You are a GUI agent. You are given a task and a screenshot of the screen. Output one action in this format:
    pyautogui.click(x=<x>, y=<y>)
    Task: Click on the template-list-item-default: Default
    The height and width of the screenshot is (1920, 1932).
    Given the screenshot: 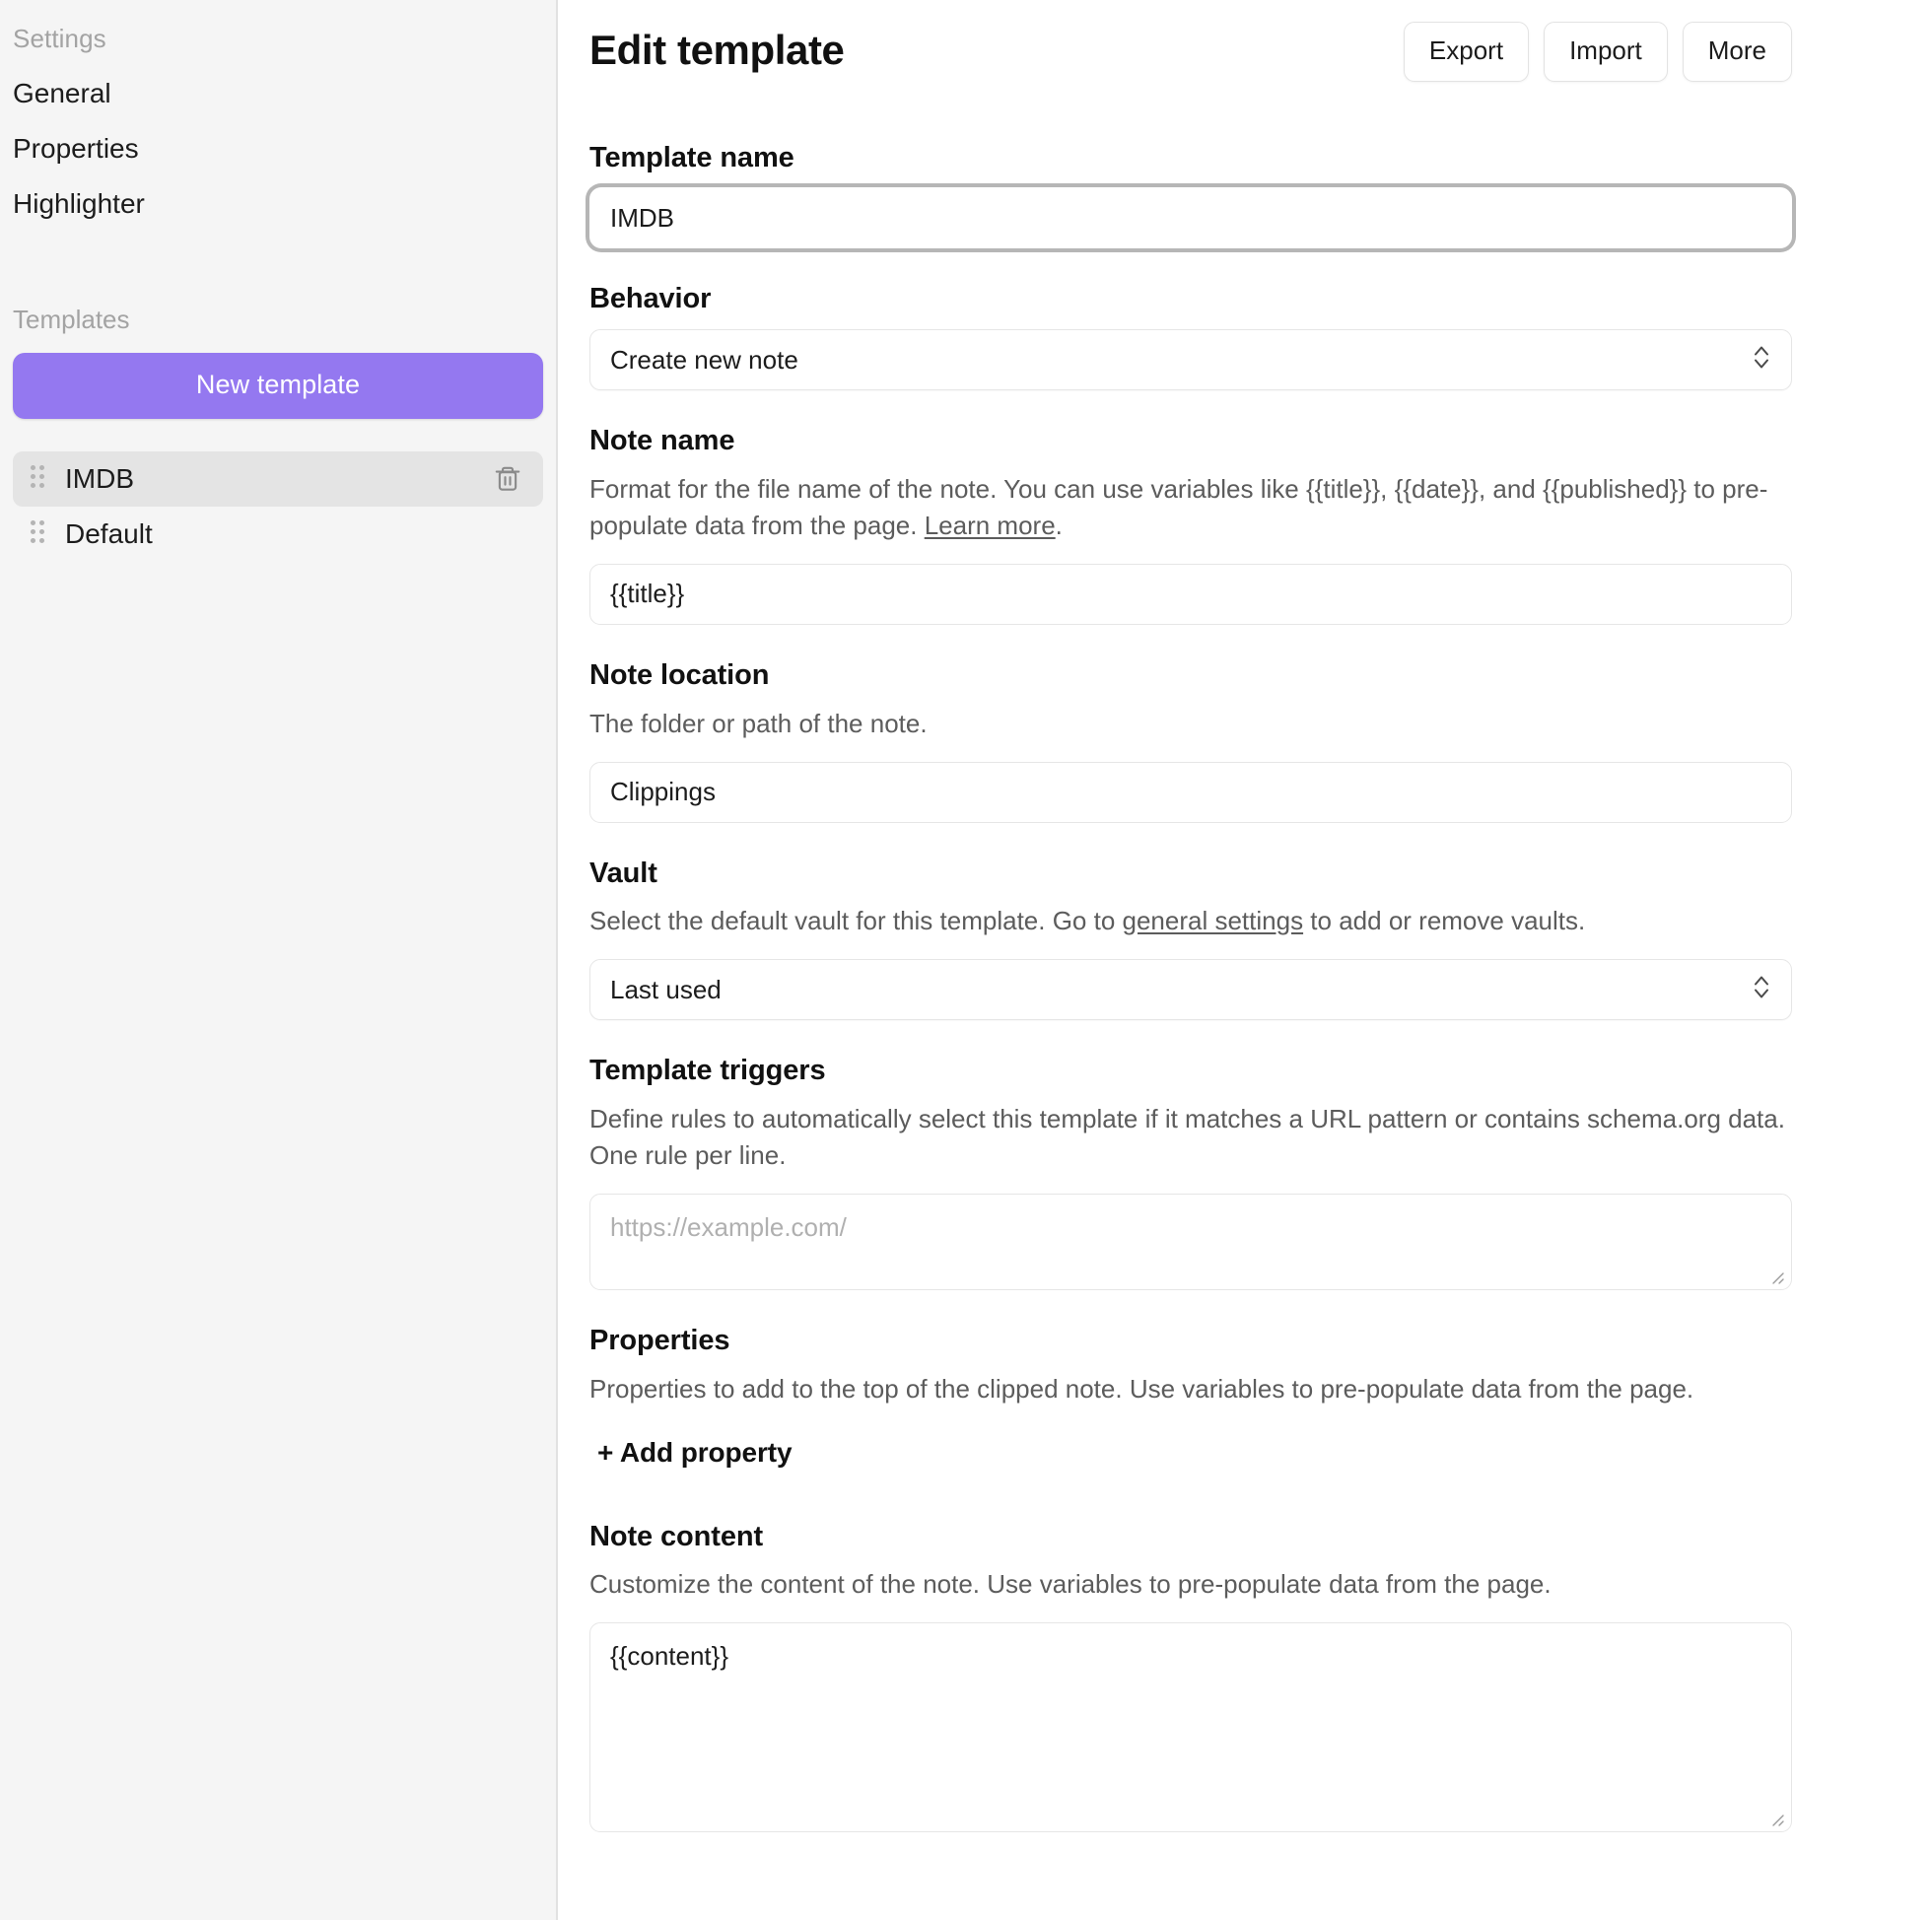 What is the action you would take?
    pyautogui.click(x=278, y=534)
    